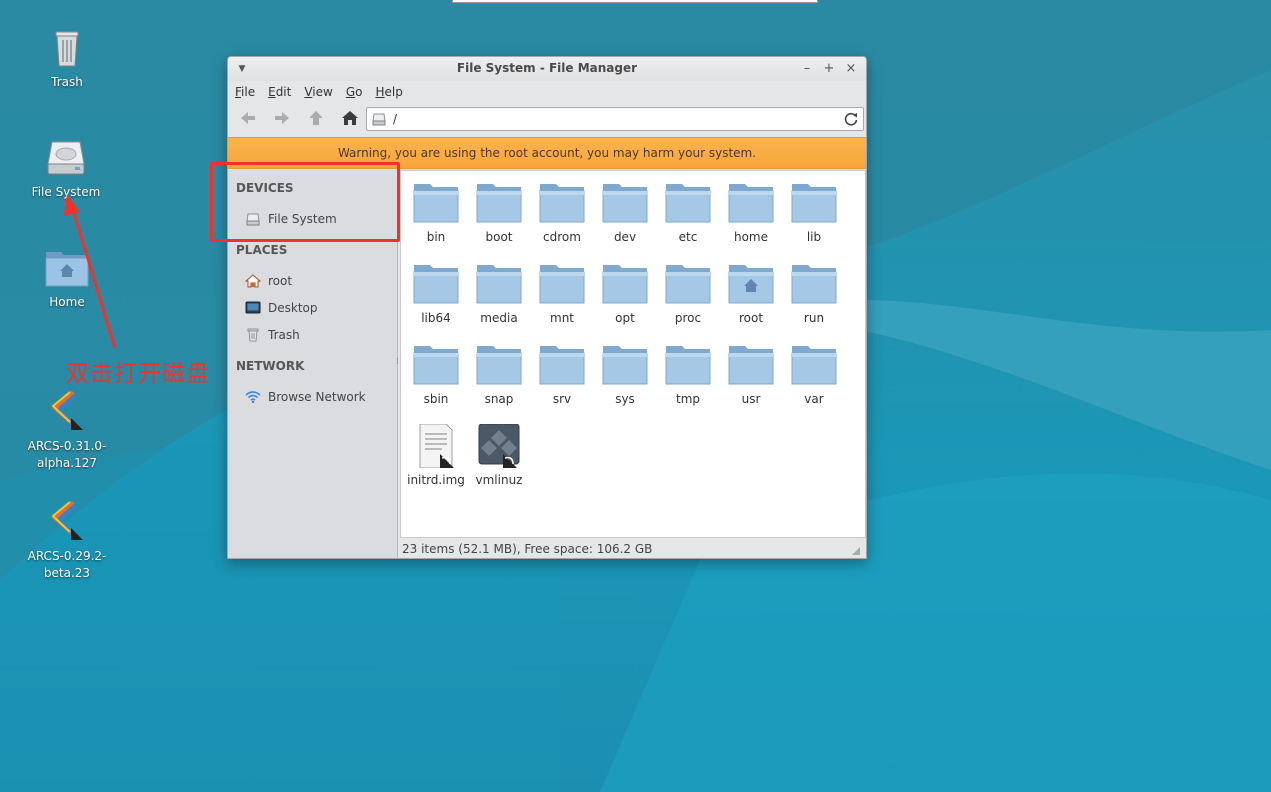 Image resolution: width=1271 pixels, height=792 pixels. Describe the element at coordinates (283, 92) in the screenshot. I see `menu-edit: Edit` at that location.